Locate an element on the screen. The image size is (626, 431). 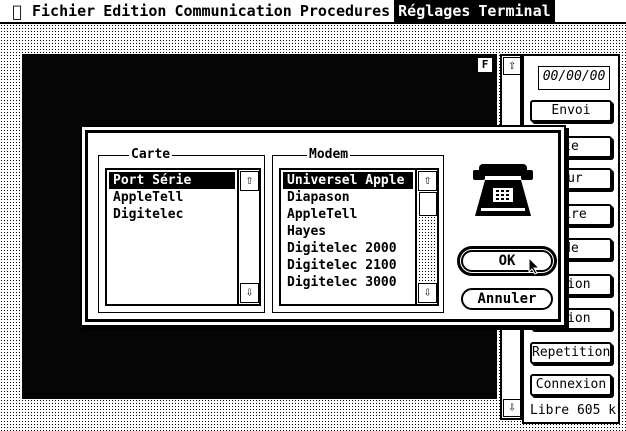
carte-item: Digitelec is located at coordinates (172, 214).